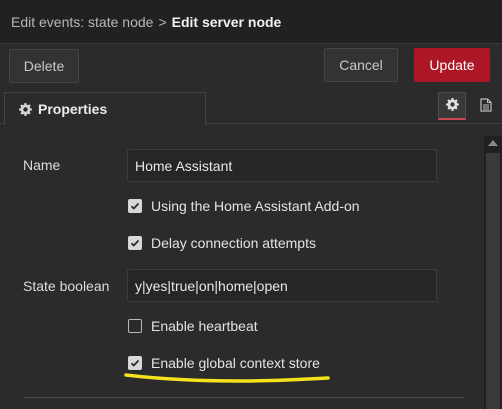 The height and width of the screenshot is (409, 502). Describe the element at coordinates (452, 65) in the screenshot. I see `update-button: Update` at that location.